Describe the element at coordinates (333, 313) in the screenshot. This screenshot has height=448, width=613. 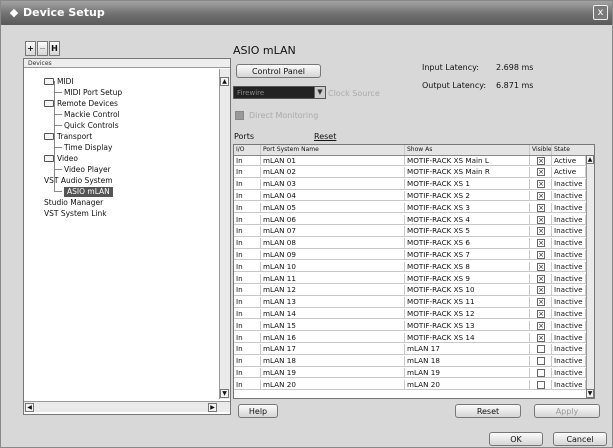
I see `port-name-cell: mLAN 14` at that location.